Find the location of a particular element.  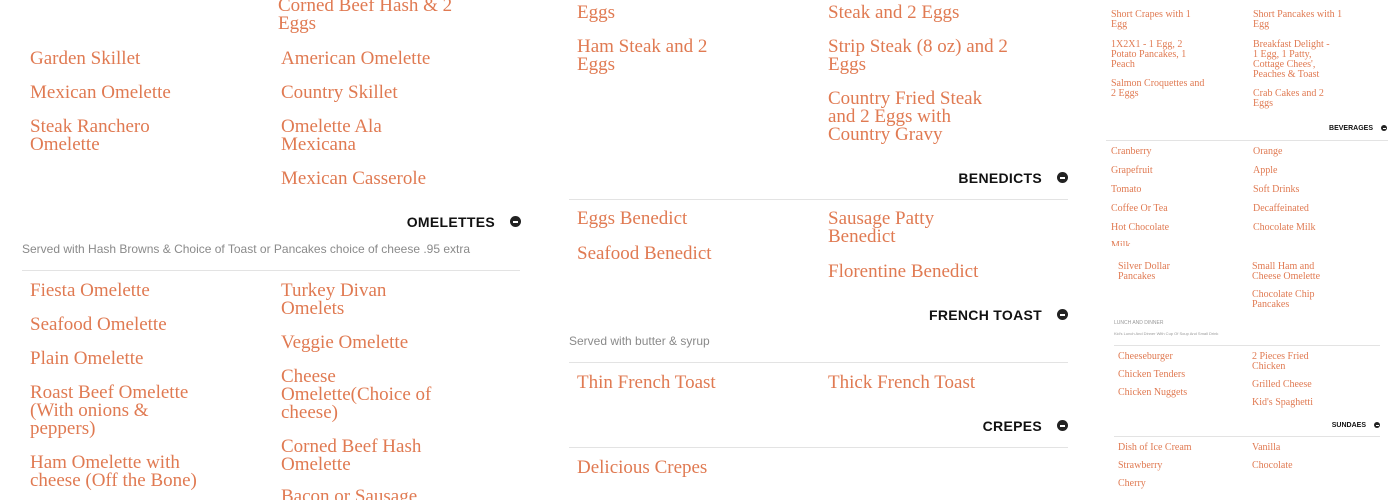

menu-item: Omelette Ala Mexicana is located at coordinates (356, 135).